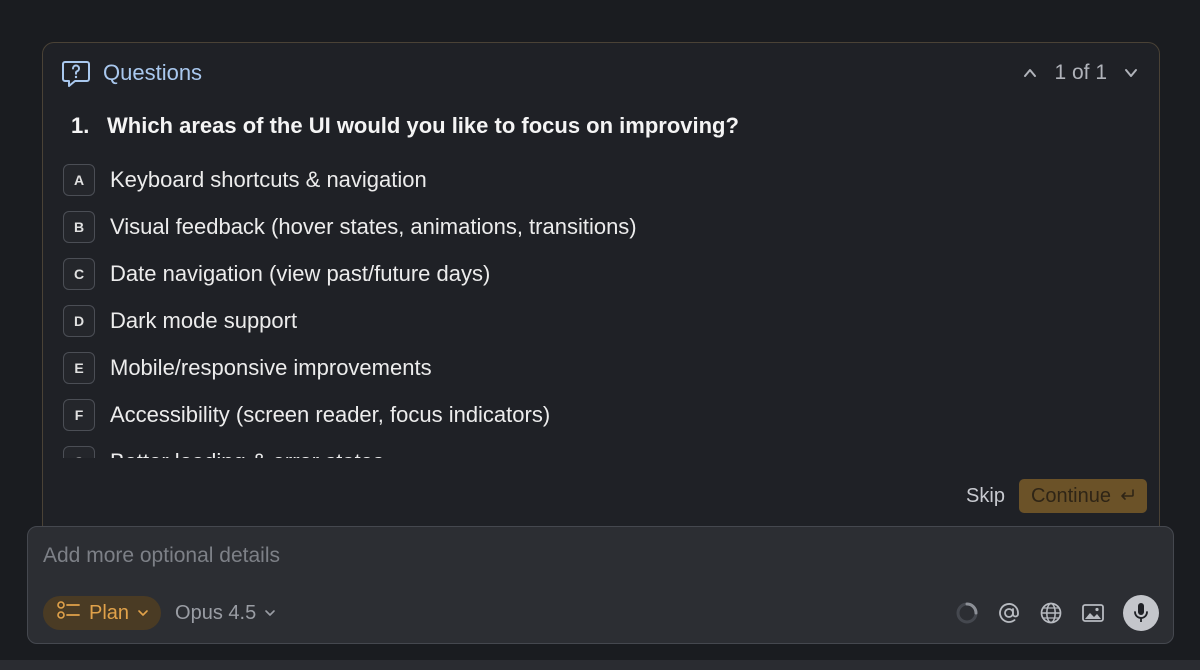 The height and width of the screenshot is (670, 1200). Describe the element at coordinates (563, 320) in the screenshot. I see `option-d: D Dark mode support` at that location.